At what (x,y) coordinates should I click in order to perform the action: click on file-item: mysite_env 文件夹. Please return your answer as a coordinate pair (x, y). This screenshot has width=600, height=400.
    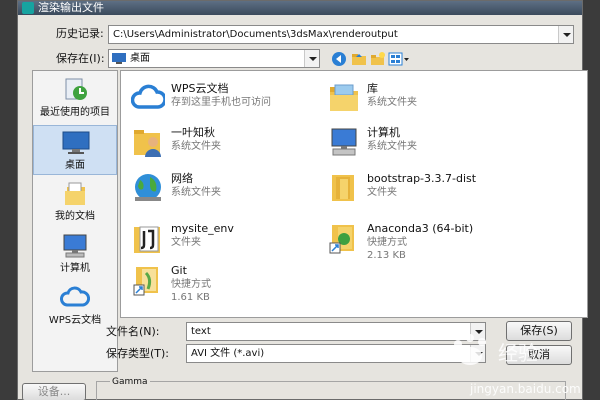
    Looking at the image, I should click on (223, 241).